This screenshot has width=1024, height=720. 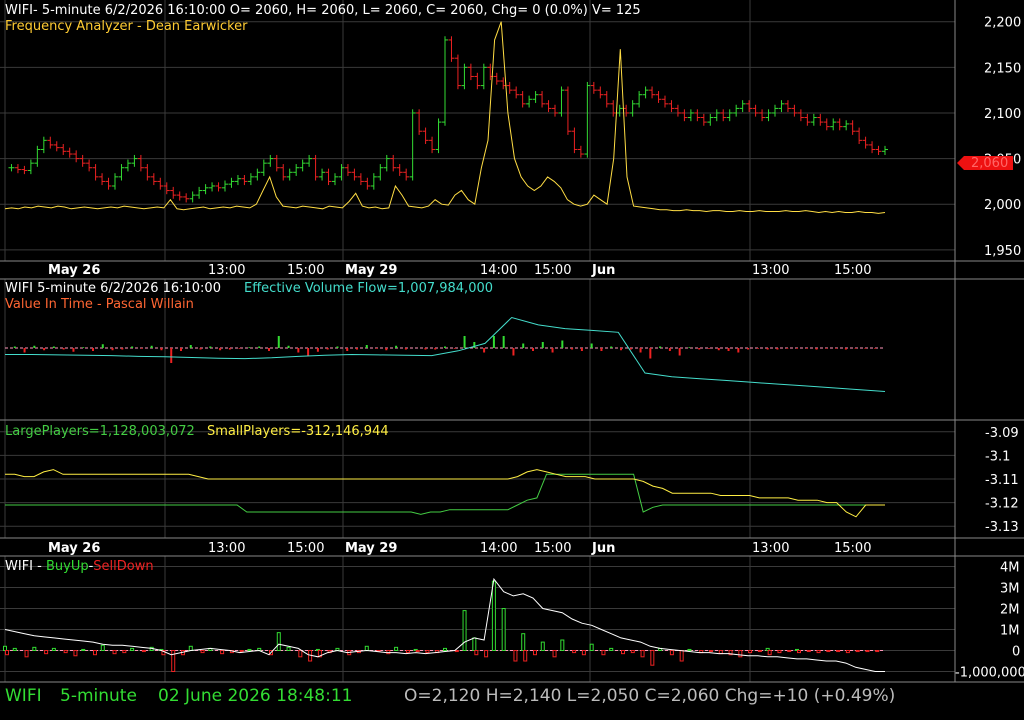 I want to click on buyup-tick-label: 2M, so click(x=1010, y=610).